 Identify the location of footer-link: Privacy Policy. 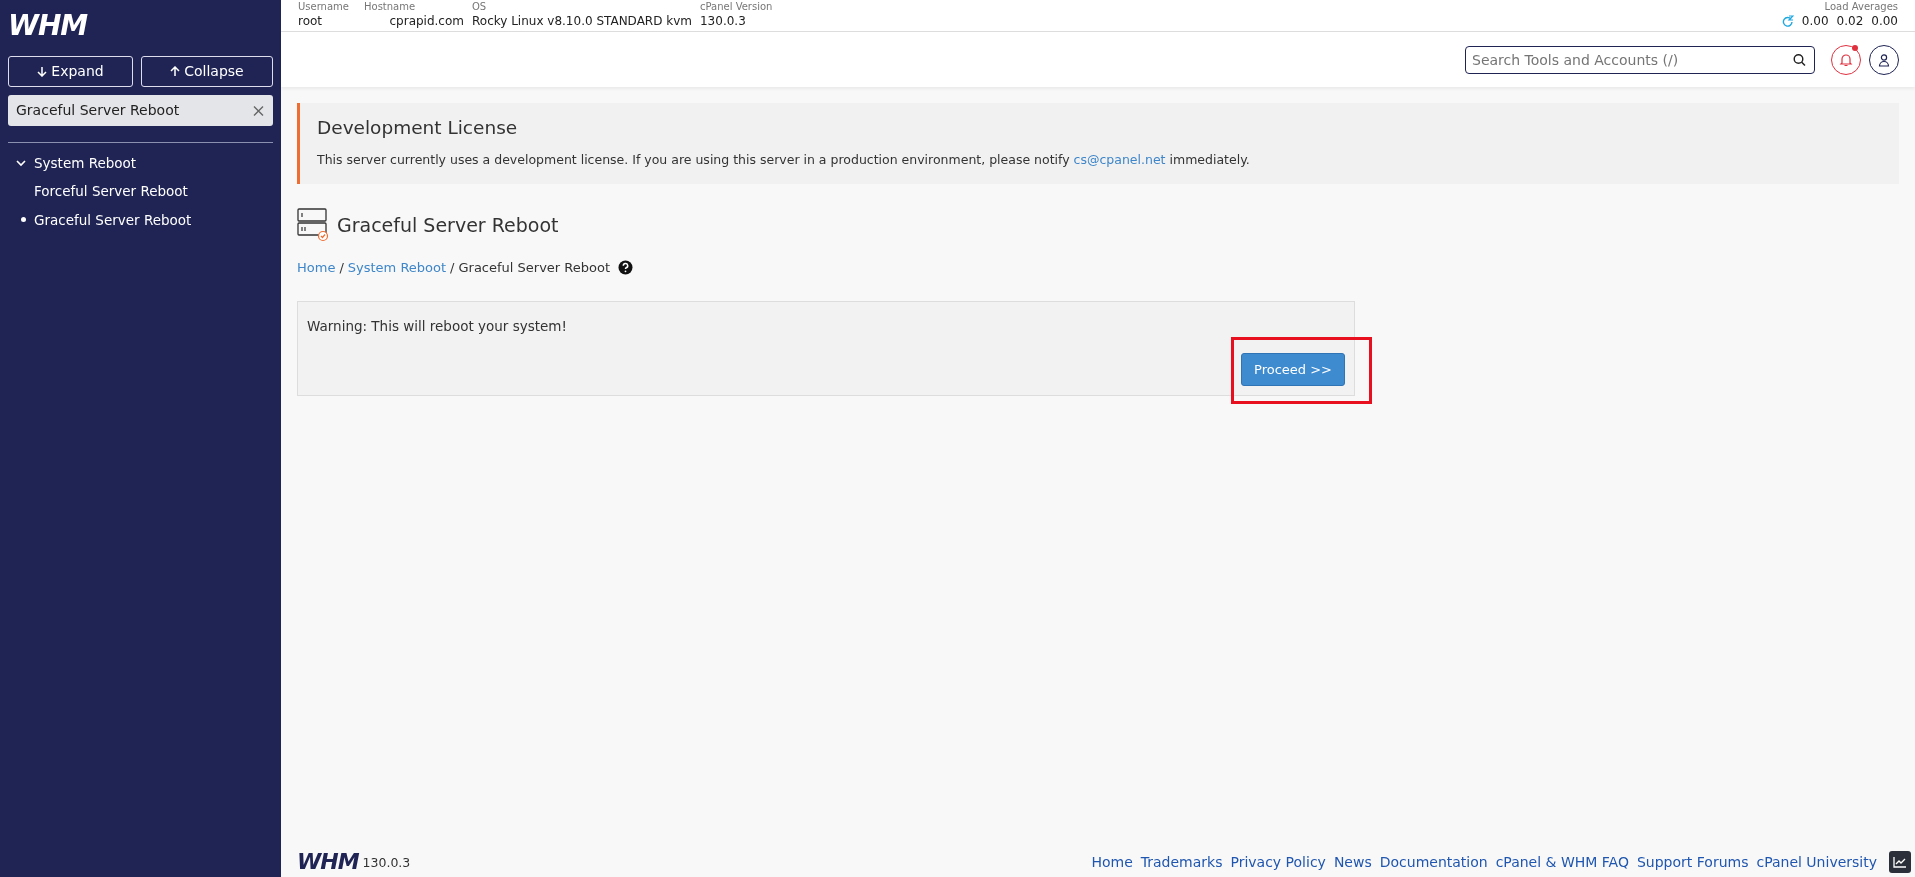
(1278, 862).